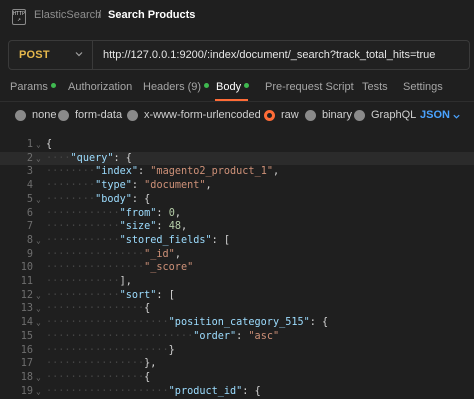 This screenshot has width=474, height=399. I want to click on line-number: 3, so click(29, 172).